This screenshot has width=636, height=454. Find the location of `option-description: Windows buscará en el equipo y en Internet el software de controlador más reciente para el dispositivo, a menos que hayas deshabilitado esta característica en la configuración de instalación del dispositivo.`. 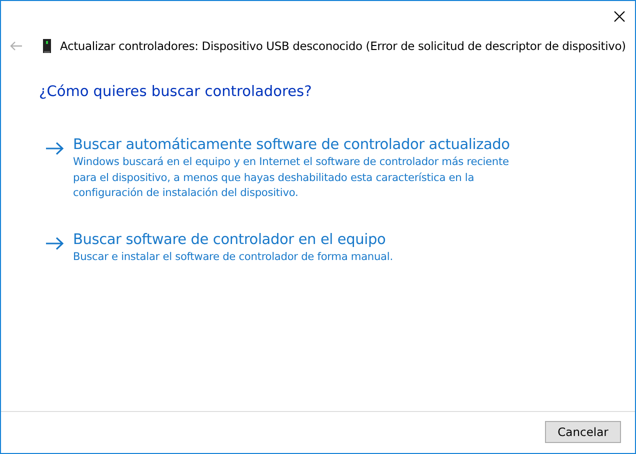

option-description: Windows buscará en el equipo y en Internet el software de controlador más reciente para el dispositivo, a menos que hayas deshabilitado esta característica en la configuración de instalación del dispositivo. is located at coordinates (291, 178).